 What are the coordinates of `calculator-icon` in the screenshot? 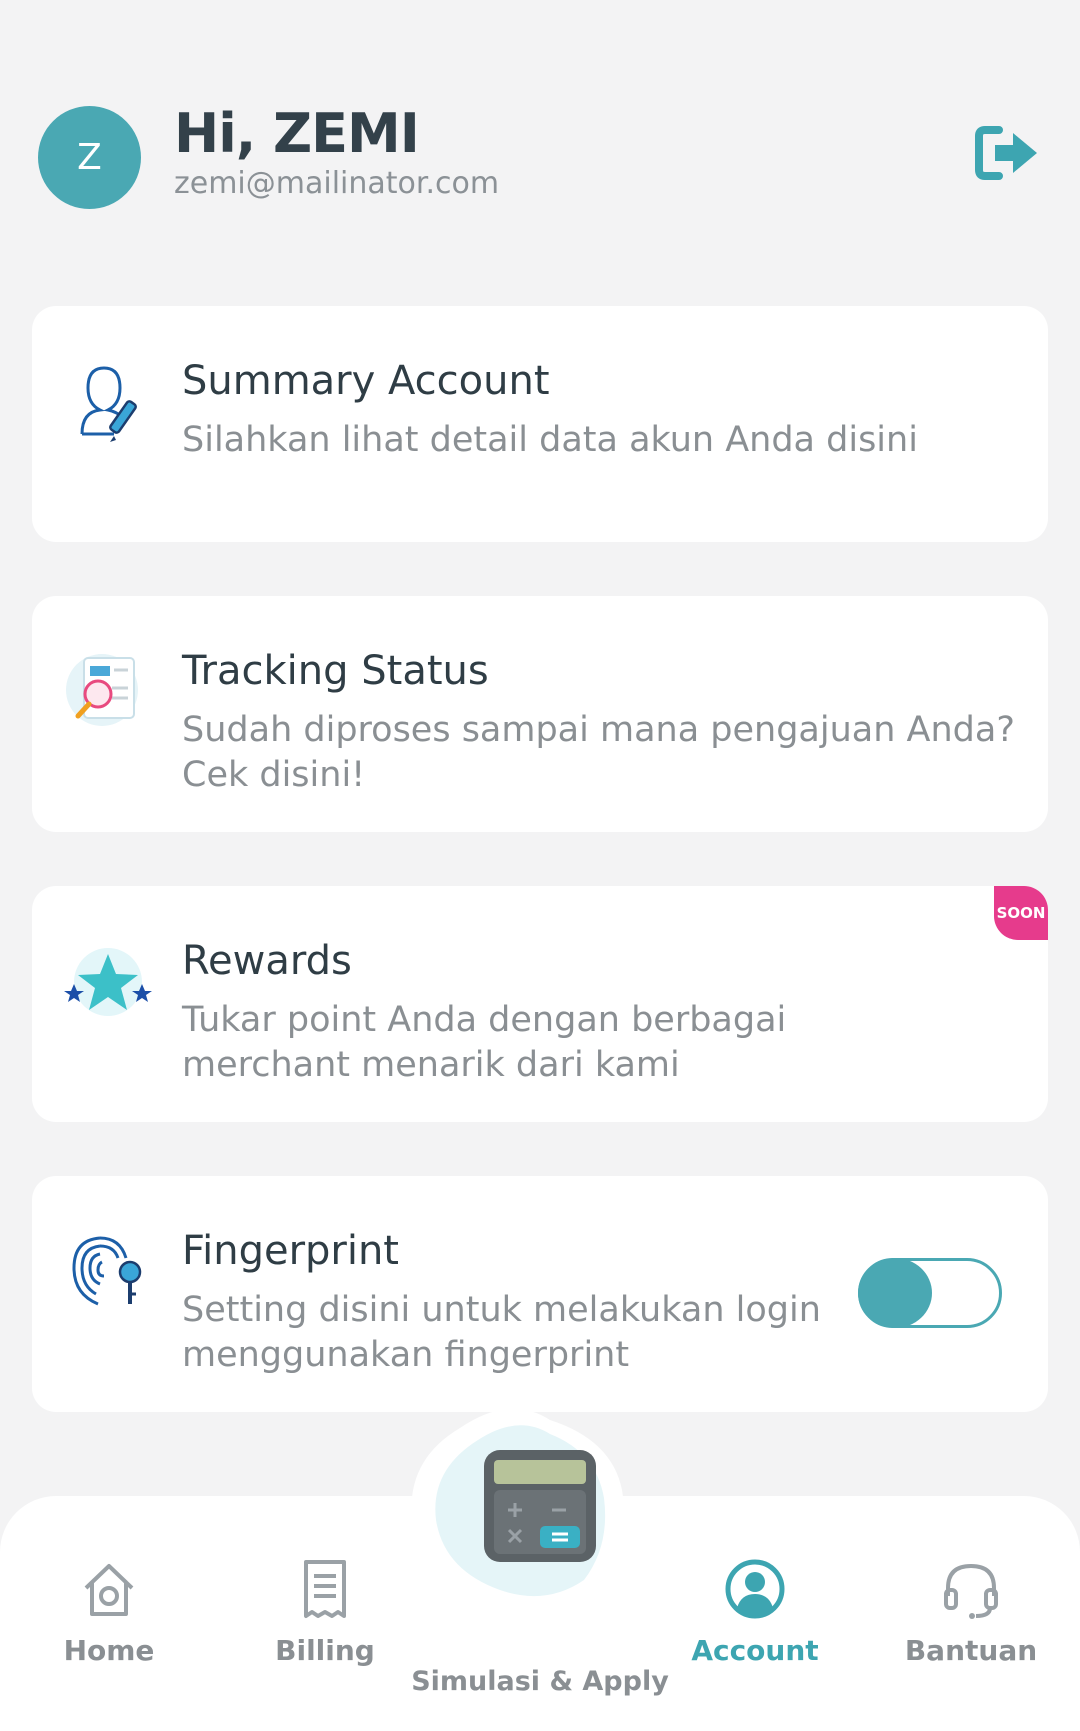 It's located at (540, 1506).